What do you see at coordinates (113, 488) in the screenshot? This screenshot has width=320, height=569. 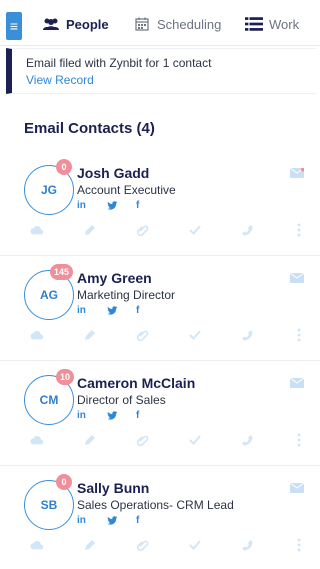 I see `contact-name: Sally Bunn` at bounding box center [113, 488].